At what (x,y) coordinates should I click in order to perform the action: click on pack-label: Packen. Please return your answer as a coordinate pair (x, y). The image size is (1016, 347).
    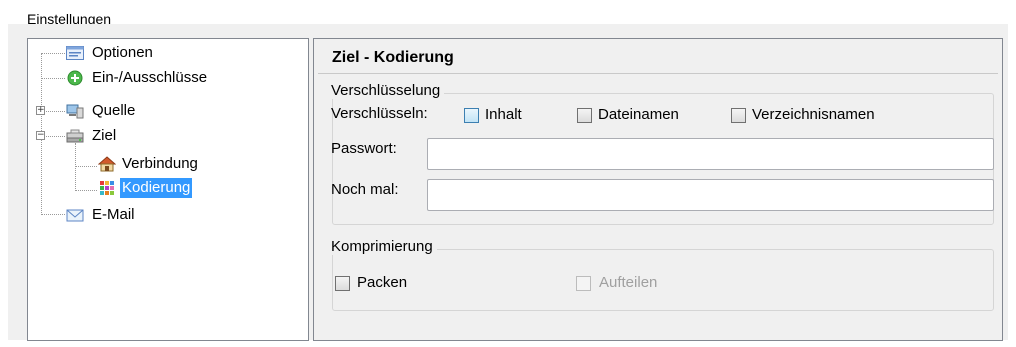
    Looking at the image, I should click on (382, 282).